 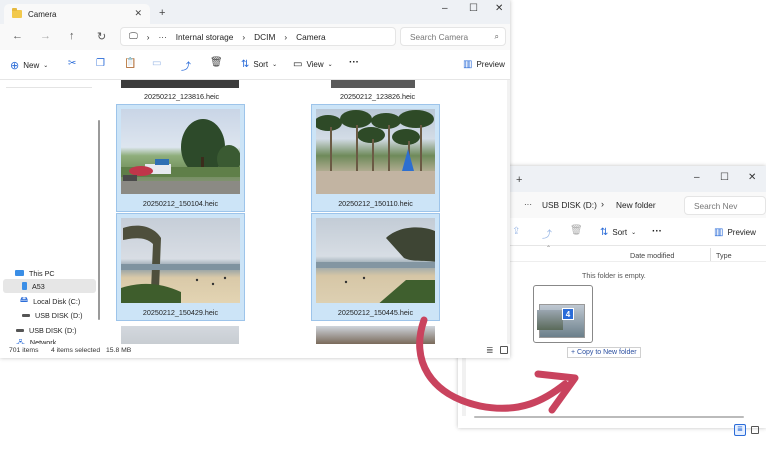 I want to click on file-name: 20250212_123826.heic, so click(x=378, y=96).